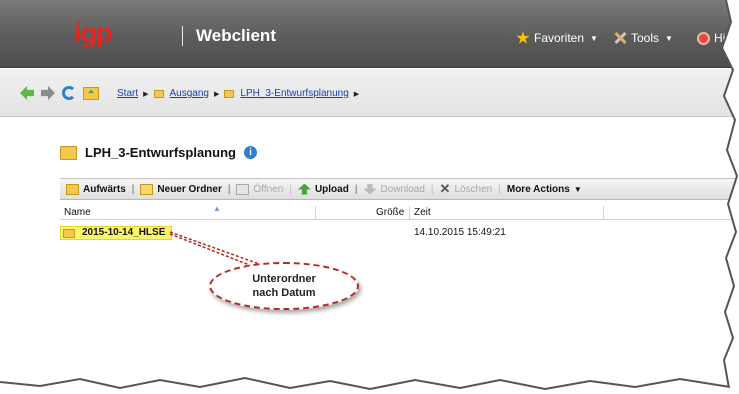  I want to click on upload-label: Upload, so click(331, 189).